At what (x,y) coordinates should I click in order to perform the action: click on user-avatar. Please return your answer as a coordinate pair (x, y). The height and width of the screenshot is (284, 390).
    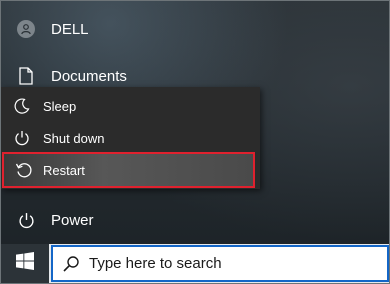
    Looking at the image, I should click on (26, 29).